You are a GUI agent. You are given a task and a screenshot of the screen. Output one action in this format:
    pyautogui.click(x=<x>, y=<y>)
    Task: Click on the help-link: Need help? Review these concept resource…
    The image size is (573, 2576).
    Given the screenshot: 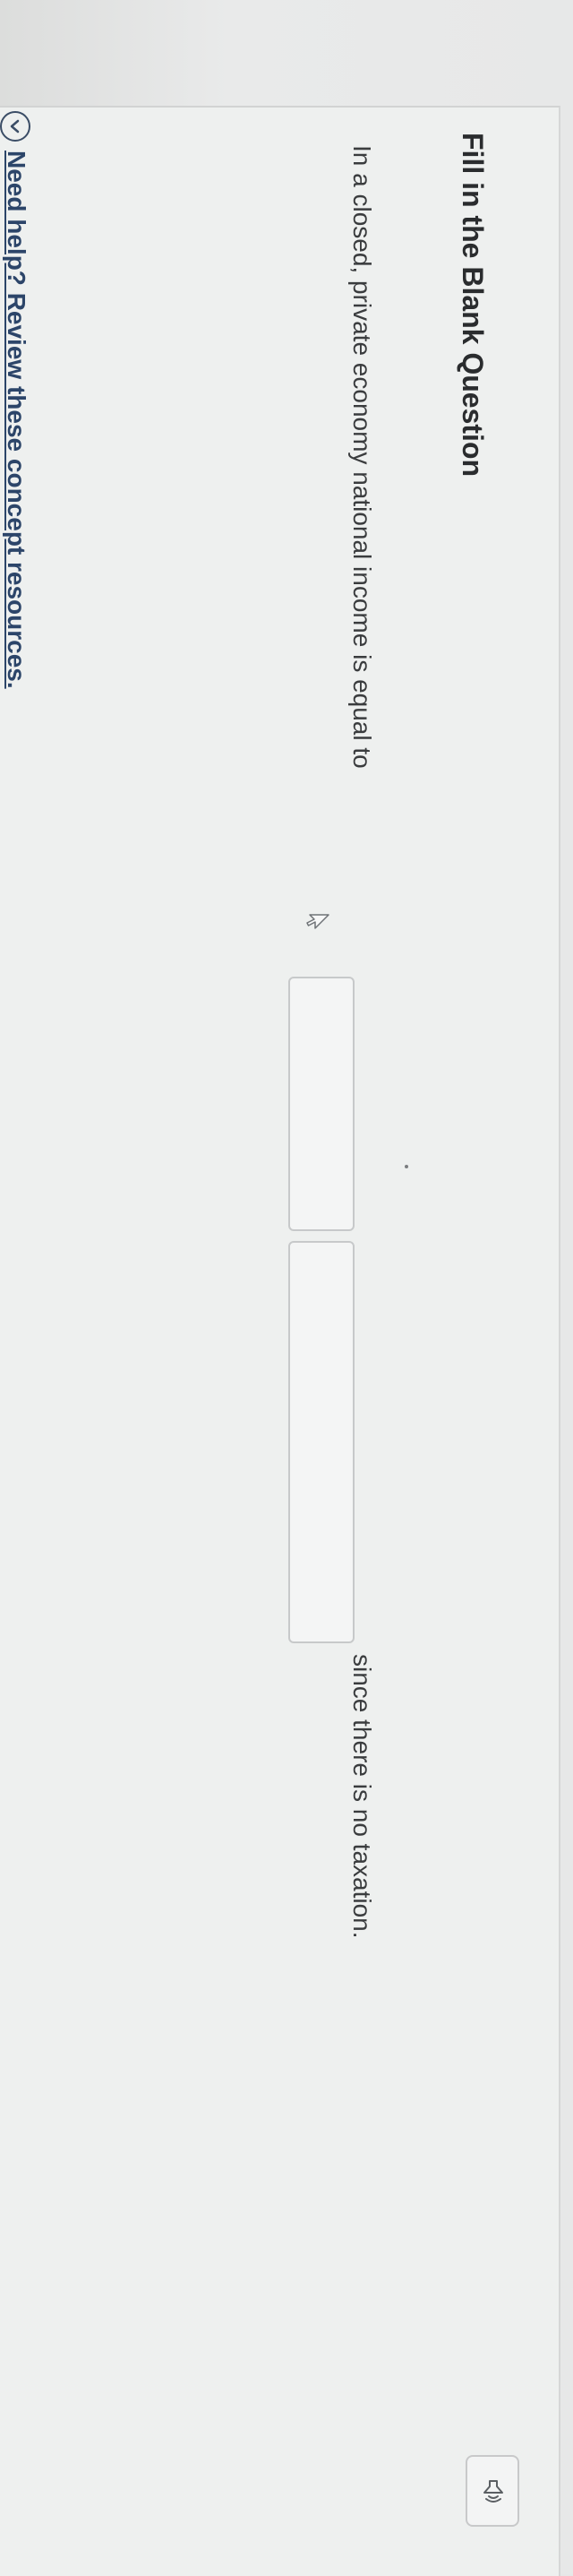 What is the action you would take?
    pyautogui.click(x=17, y=420)
    